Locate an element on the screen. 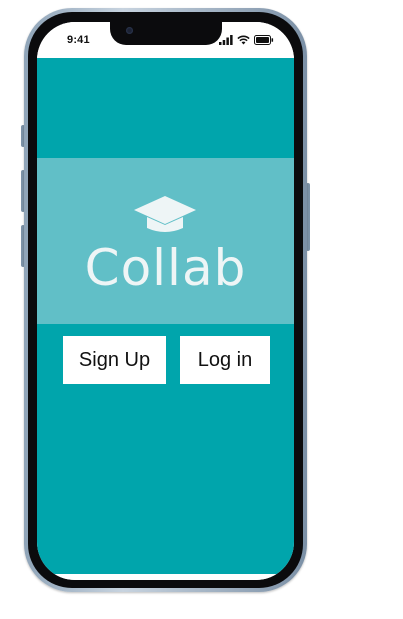  home-indicator-area is located at coordinates (165, 577).